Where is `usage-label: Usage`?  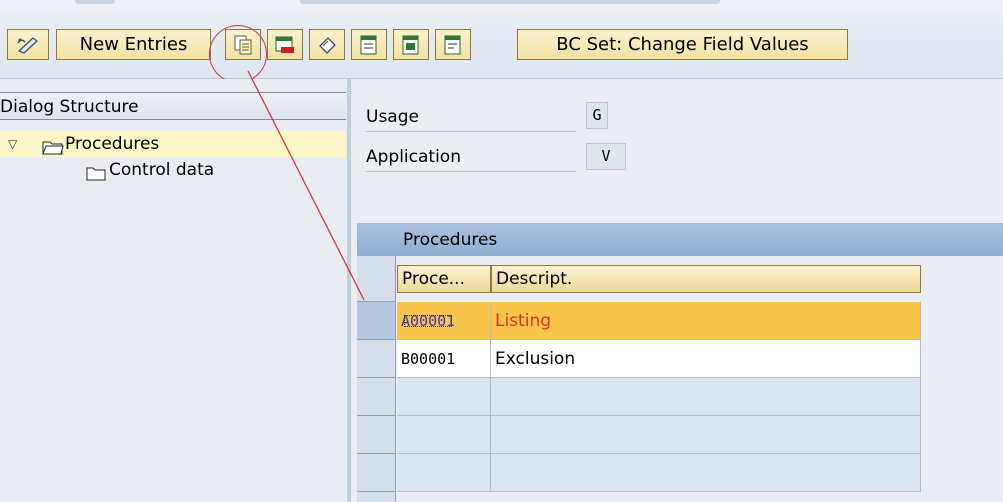
usage-label: Usage is located at coordinates (471, 117).